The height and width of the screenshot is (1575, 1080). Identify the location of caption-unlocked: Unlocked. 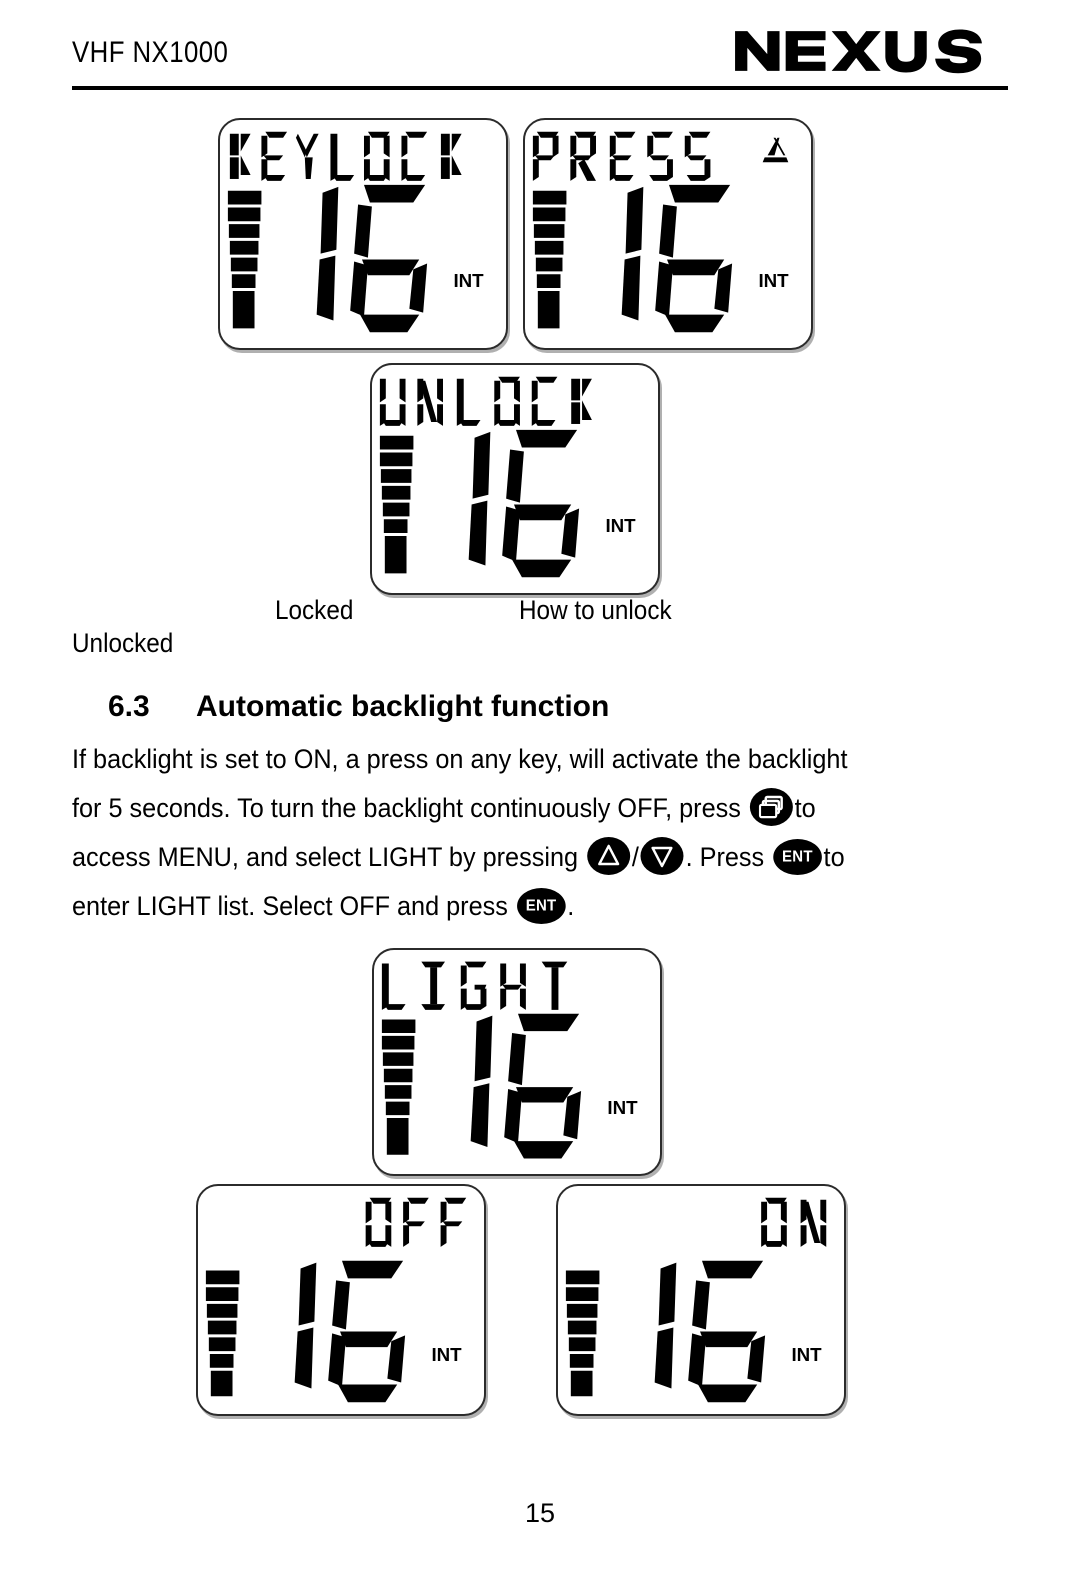
(123, 643).